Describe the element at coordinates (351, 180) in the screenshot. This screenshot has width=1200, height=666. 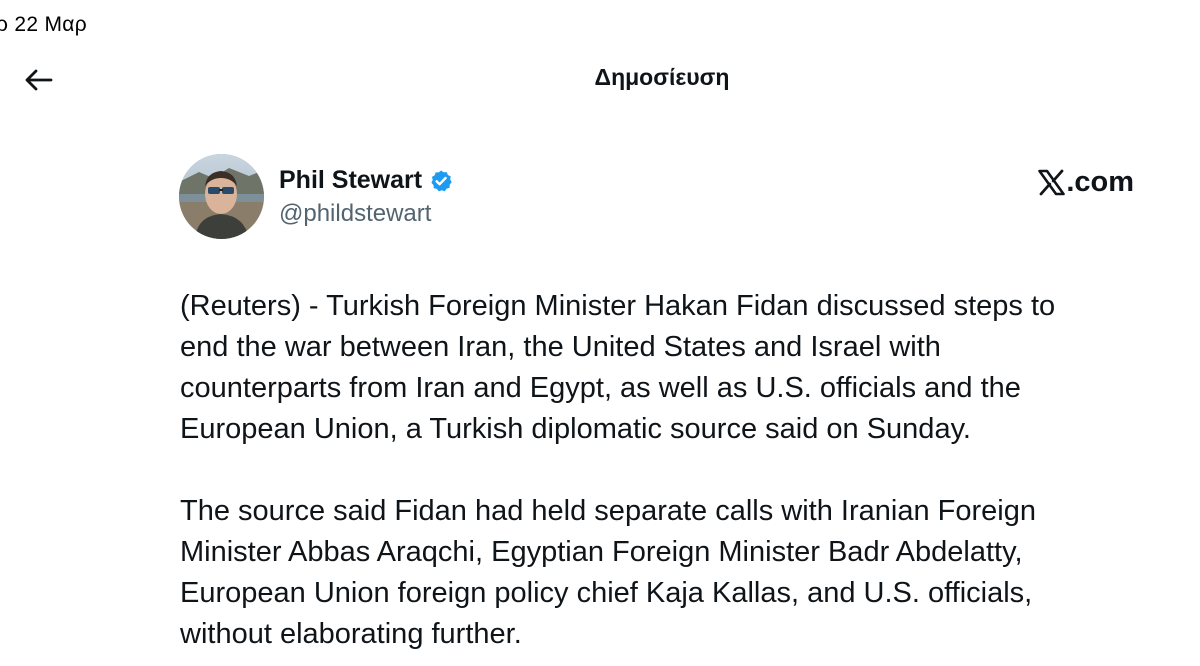
I see `author-name: Phil Stewart` at that location.